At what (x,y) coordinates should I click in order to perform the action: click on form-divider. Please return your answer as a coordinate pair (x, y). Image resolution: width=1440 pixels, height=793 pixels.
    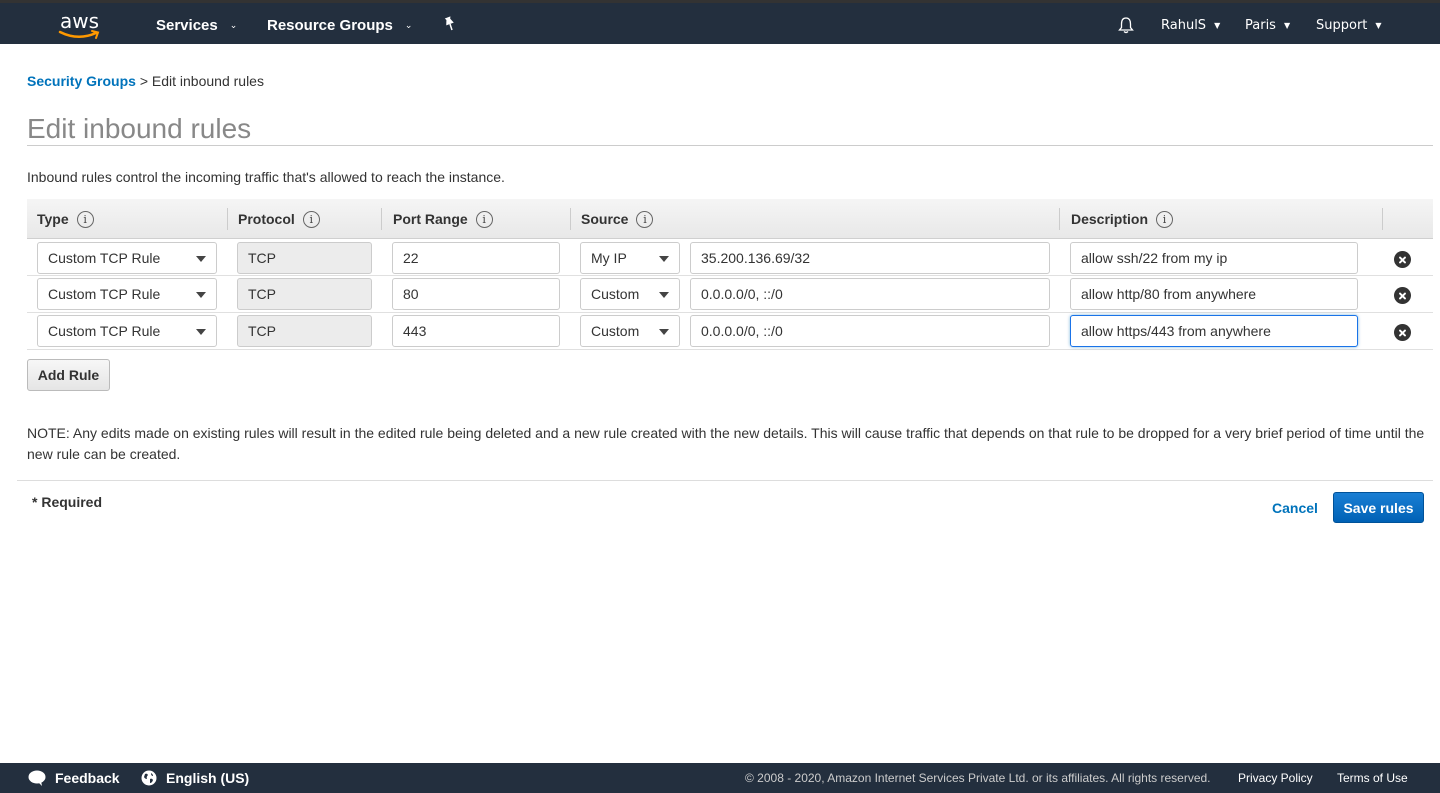
    Looking at the image, I should click on (725, 480).